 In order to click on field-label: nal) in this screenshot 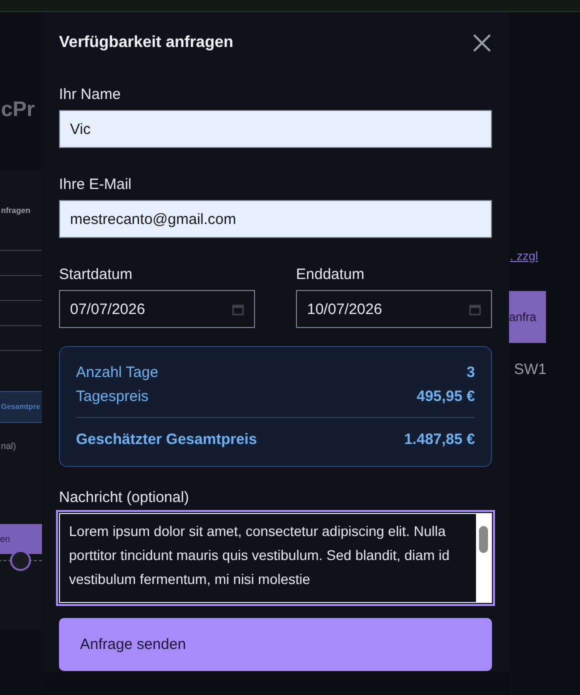, I will do `click(8, 446)`.